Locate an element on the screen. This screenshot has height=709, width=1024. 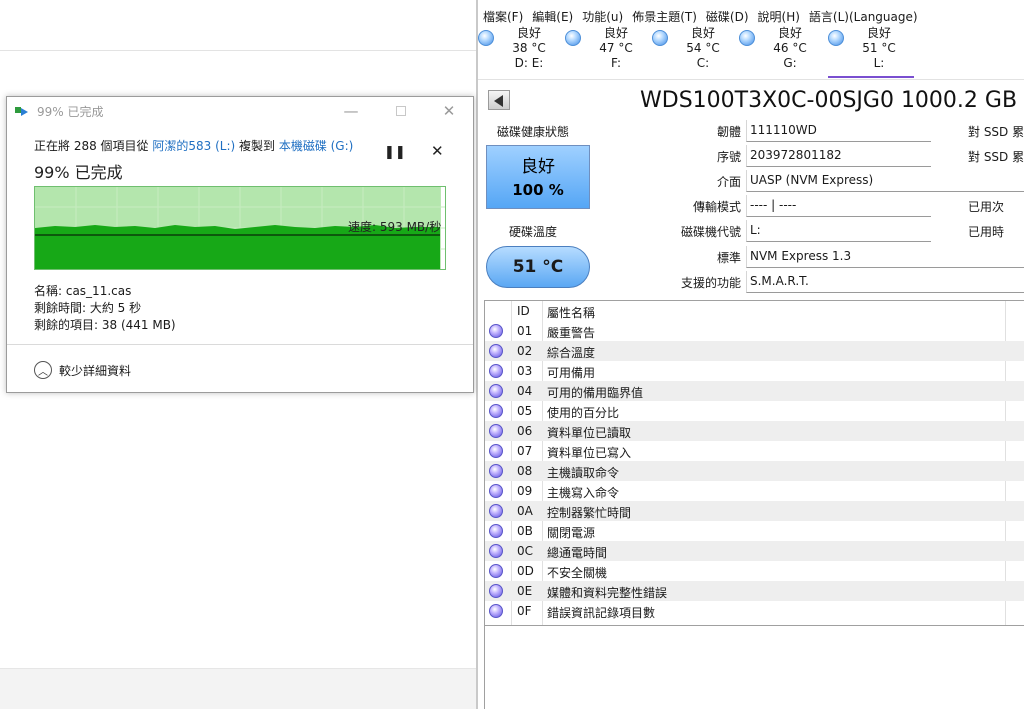
attribute-id: 01 is located at coordinates (525, 331).